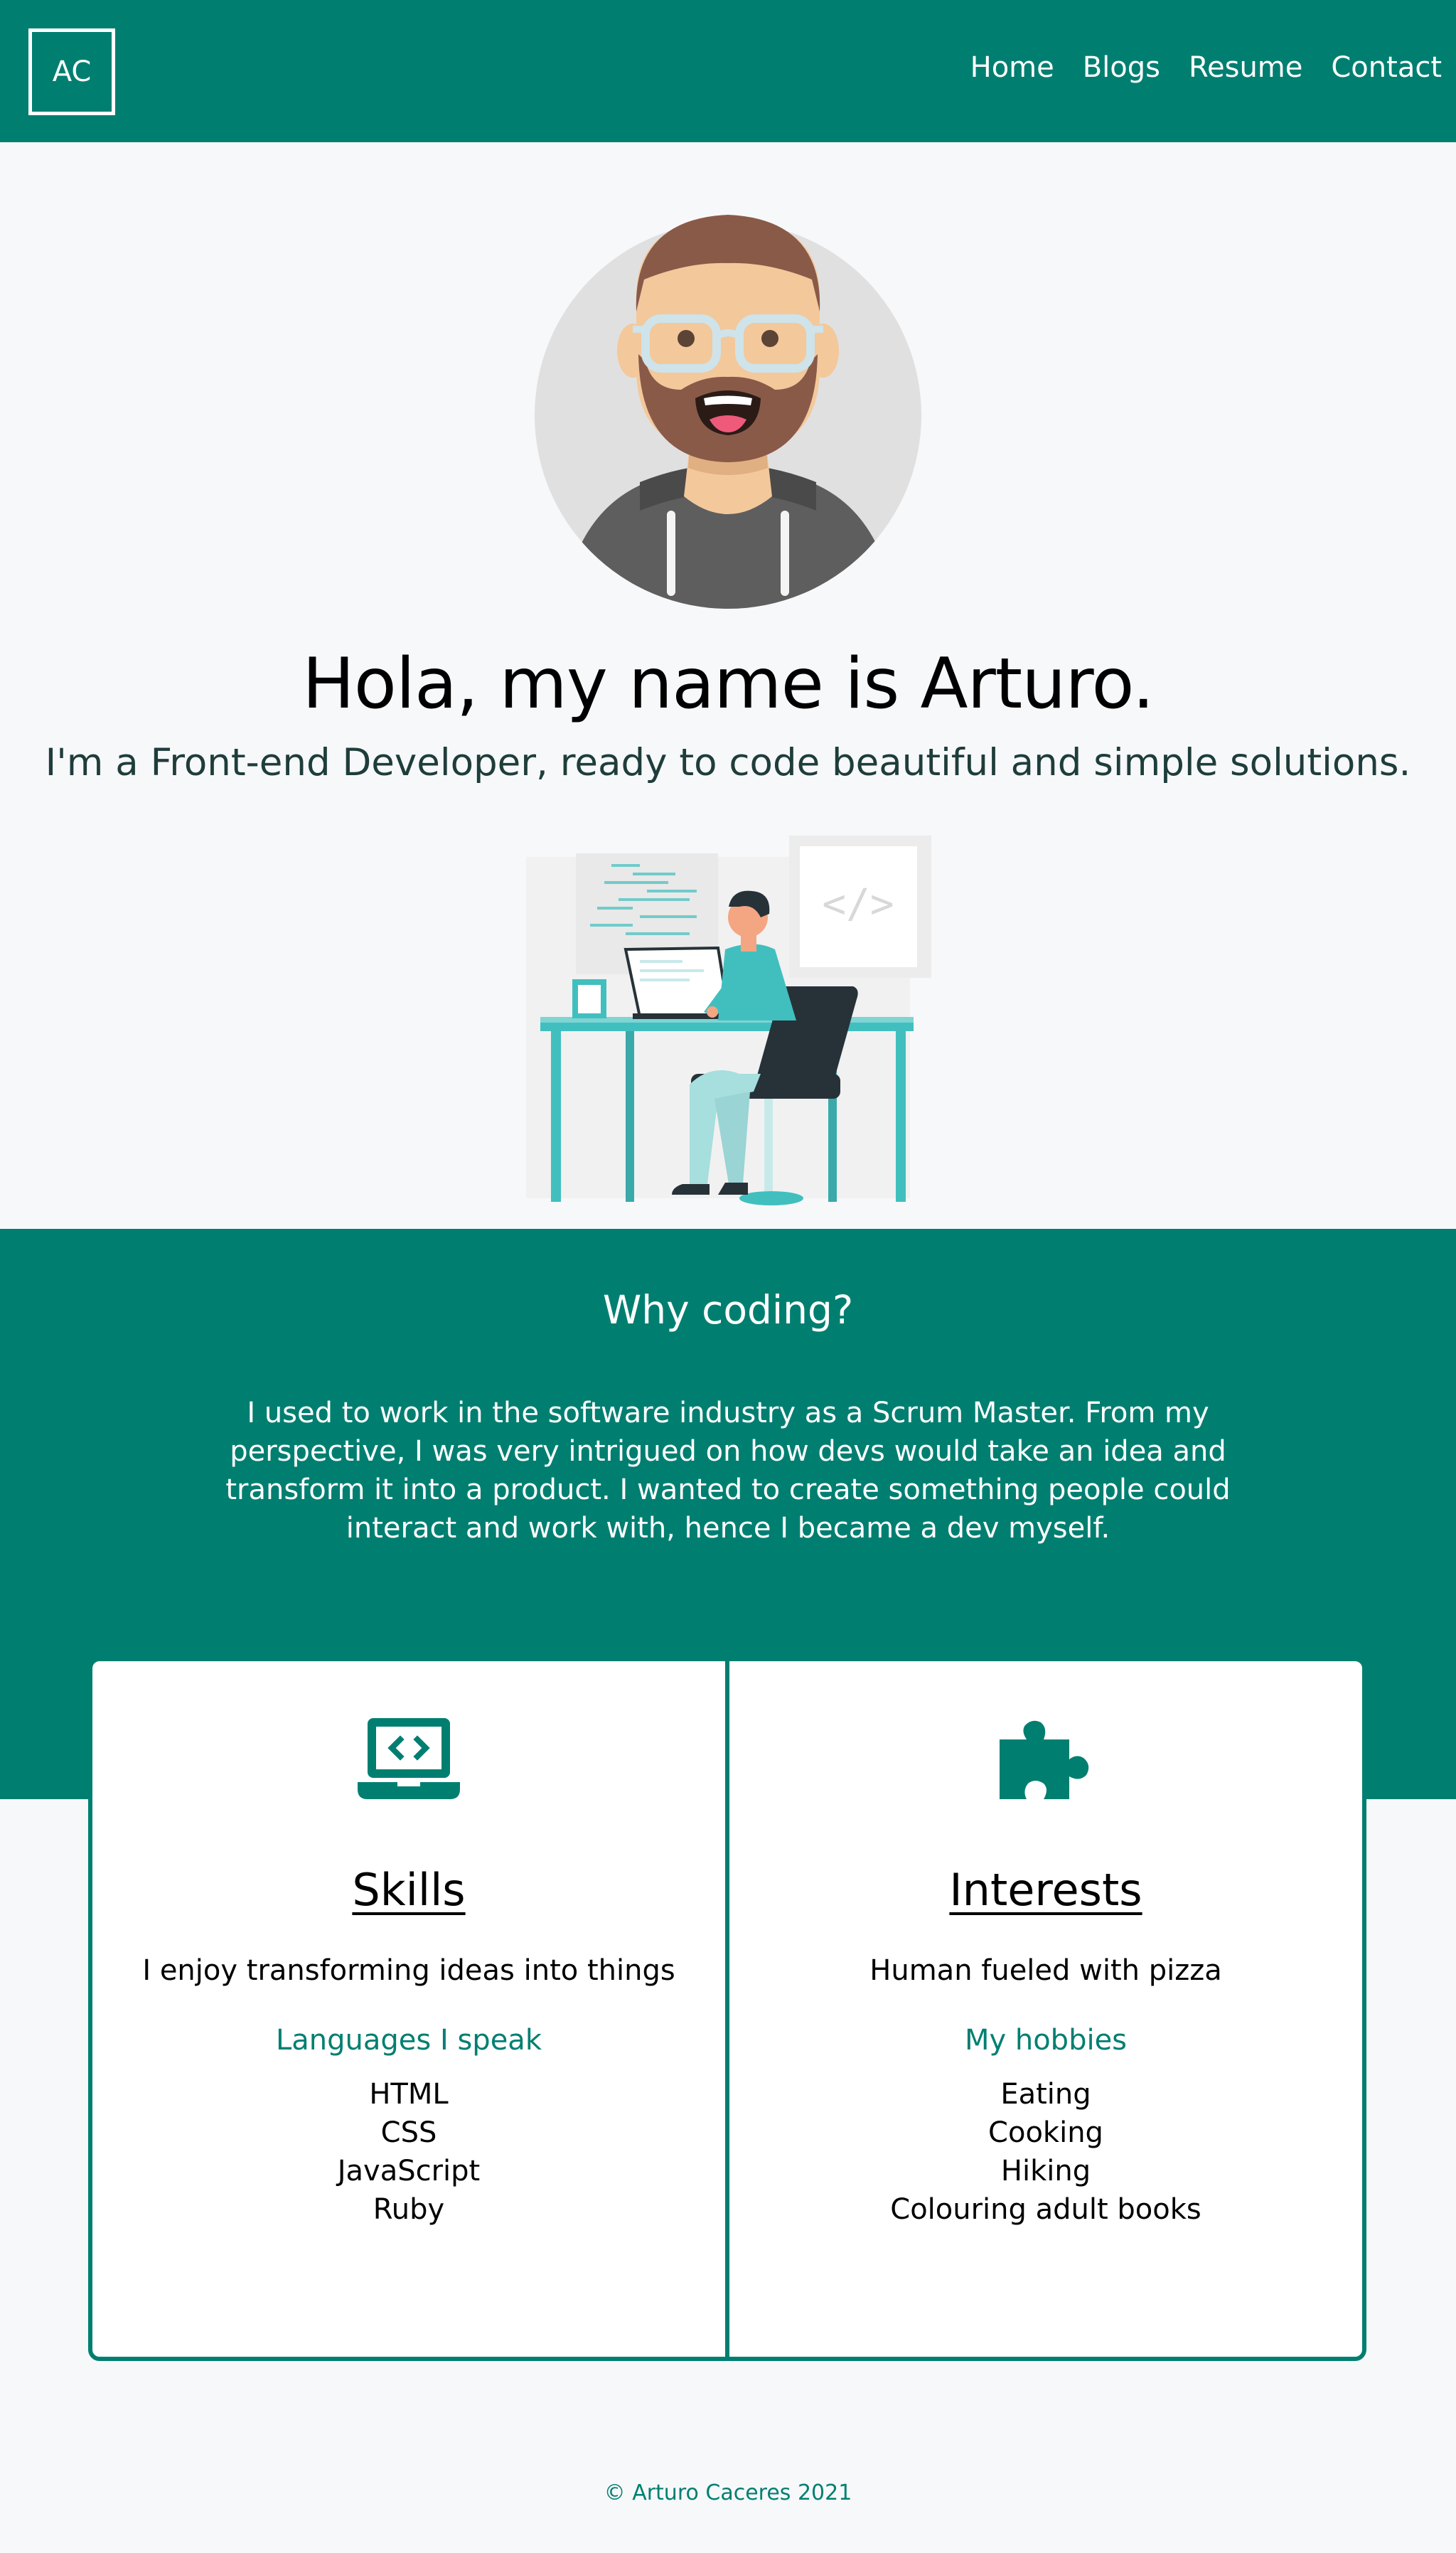 This screenshot has width=1456, height=2553. I want to click on main-nav: Home Blogs Resume Contact, so click(1206, 67).